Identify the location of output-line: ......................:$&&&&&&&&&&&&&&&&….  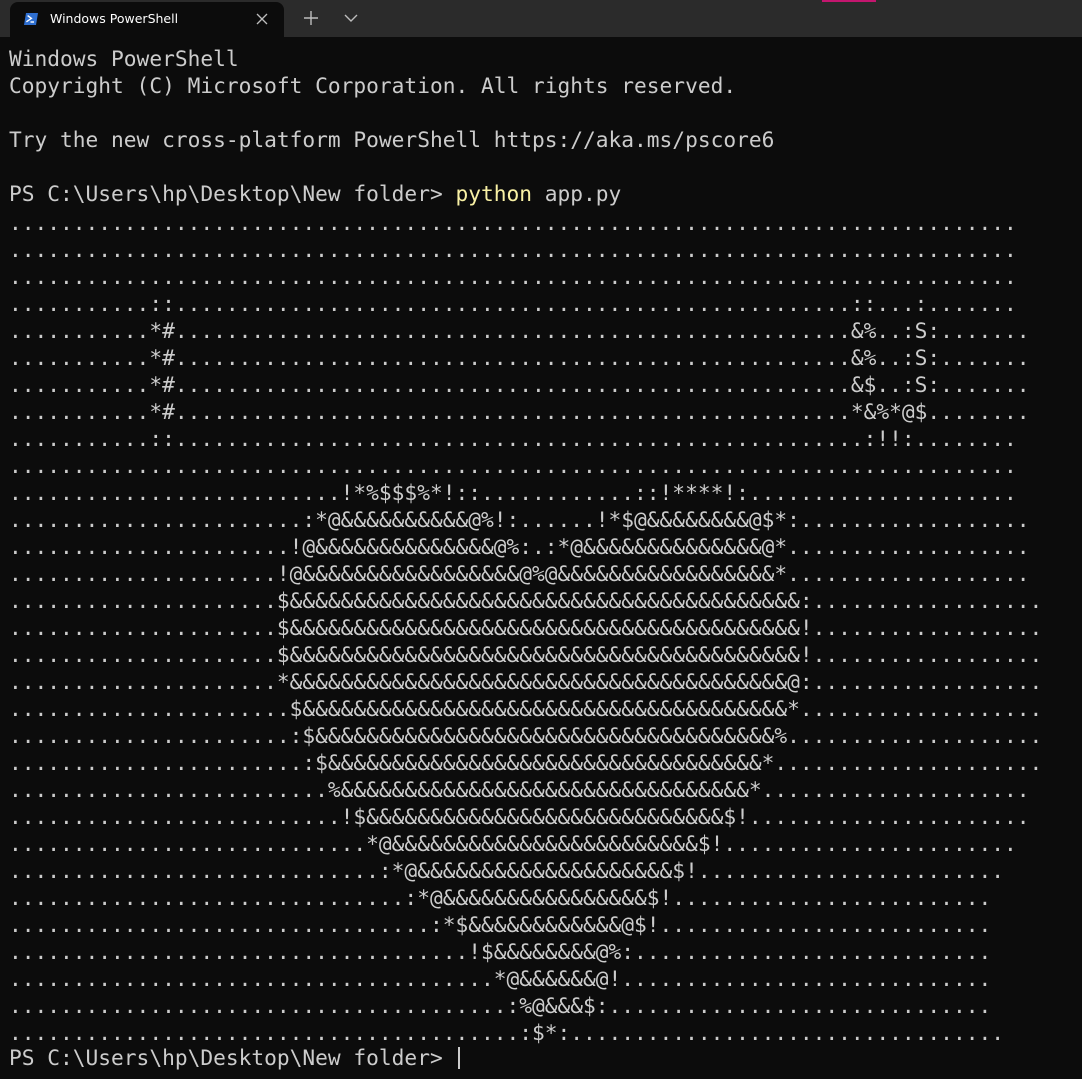
(526, 735).